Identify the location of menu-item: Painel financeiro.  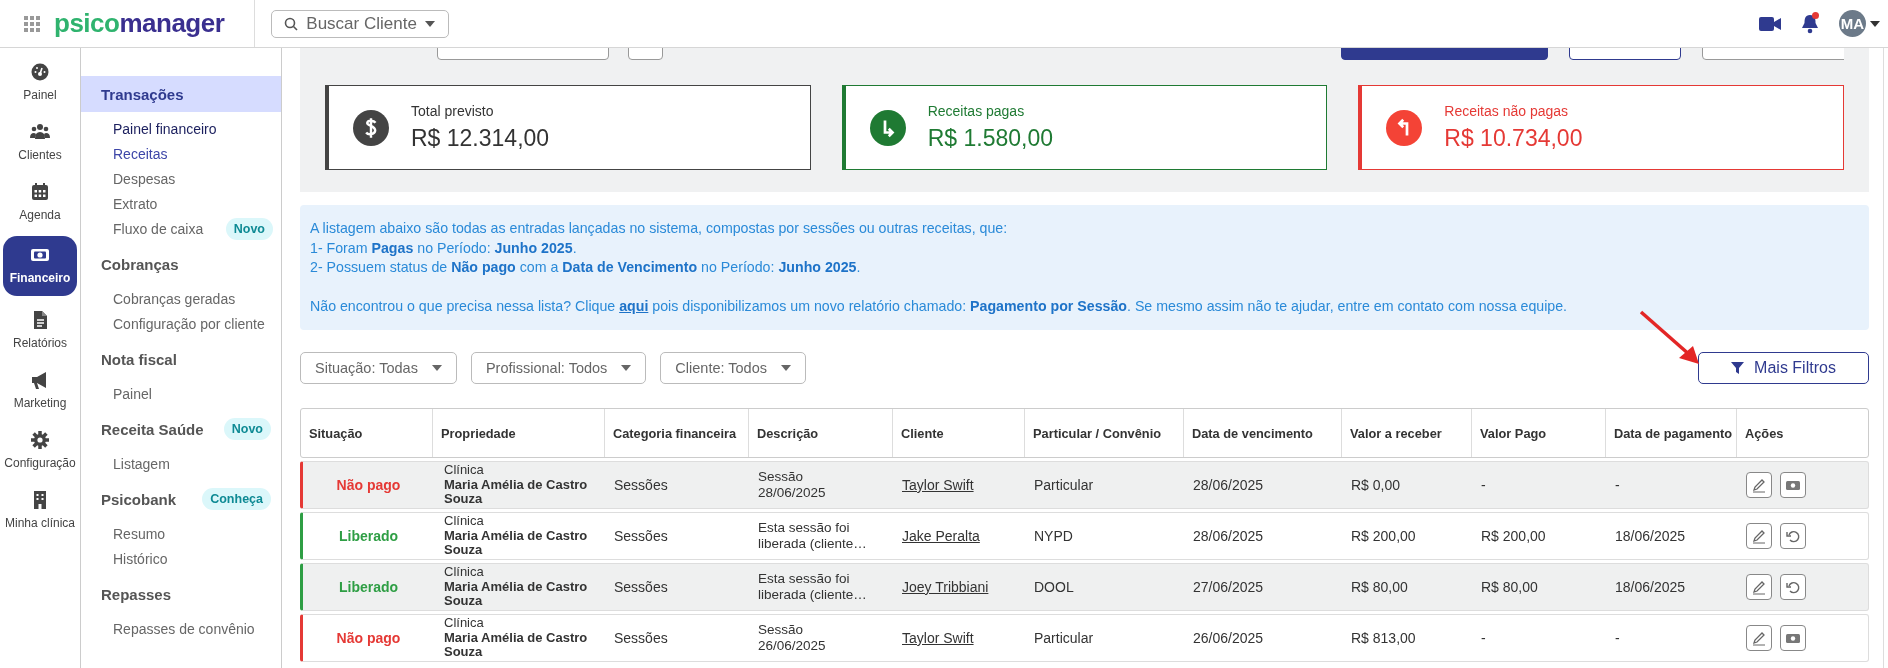
(165, 128).